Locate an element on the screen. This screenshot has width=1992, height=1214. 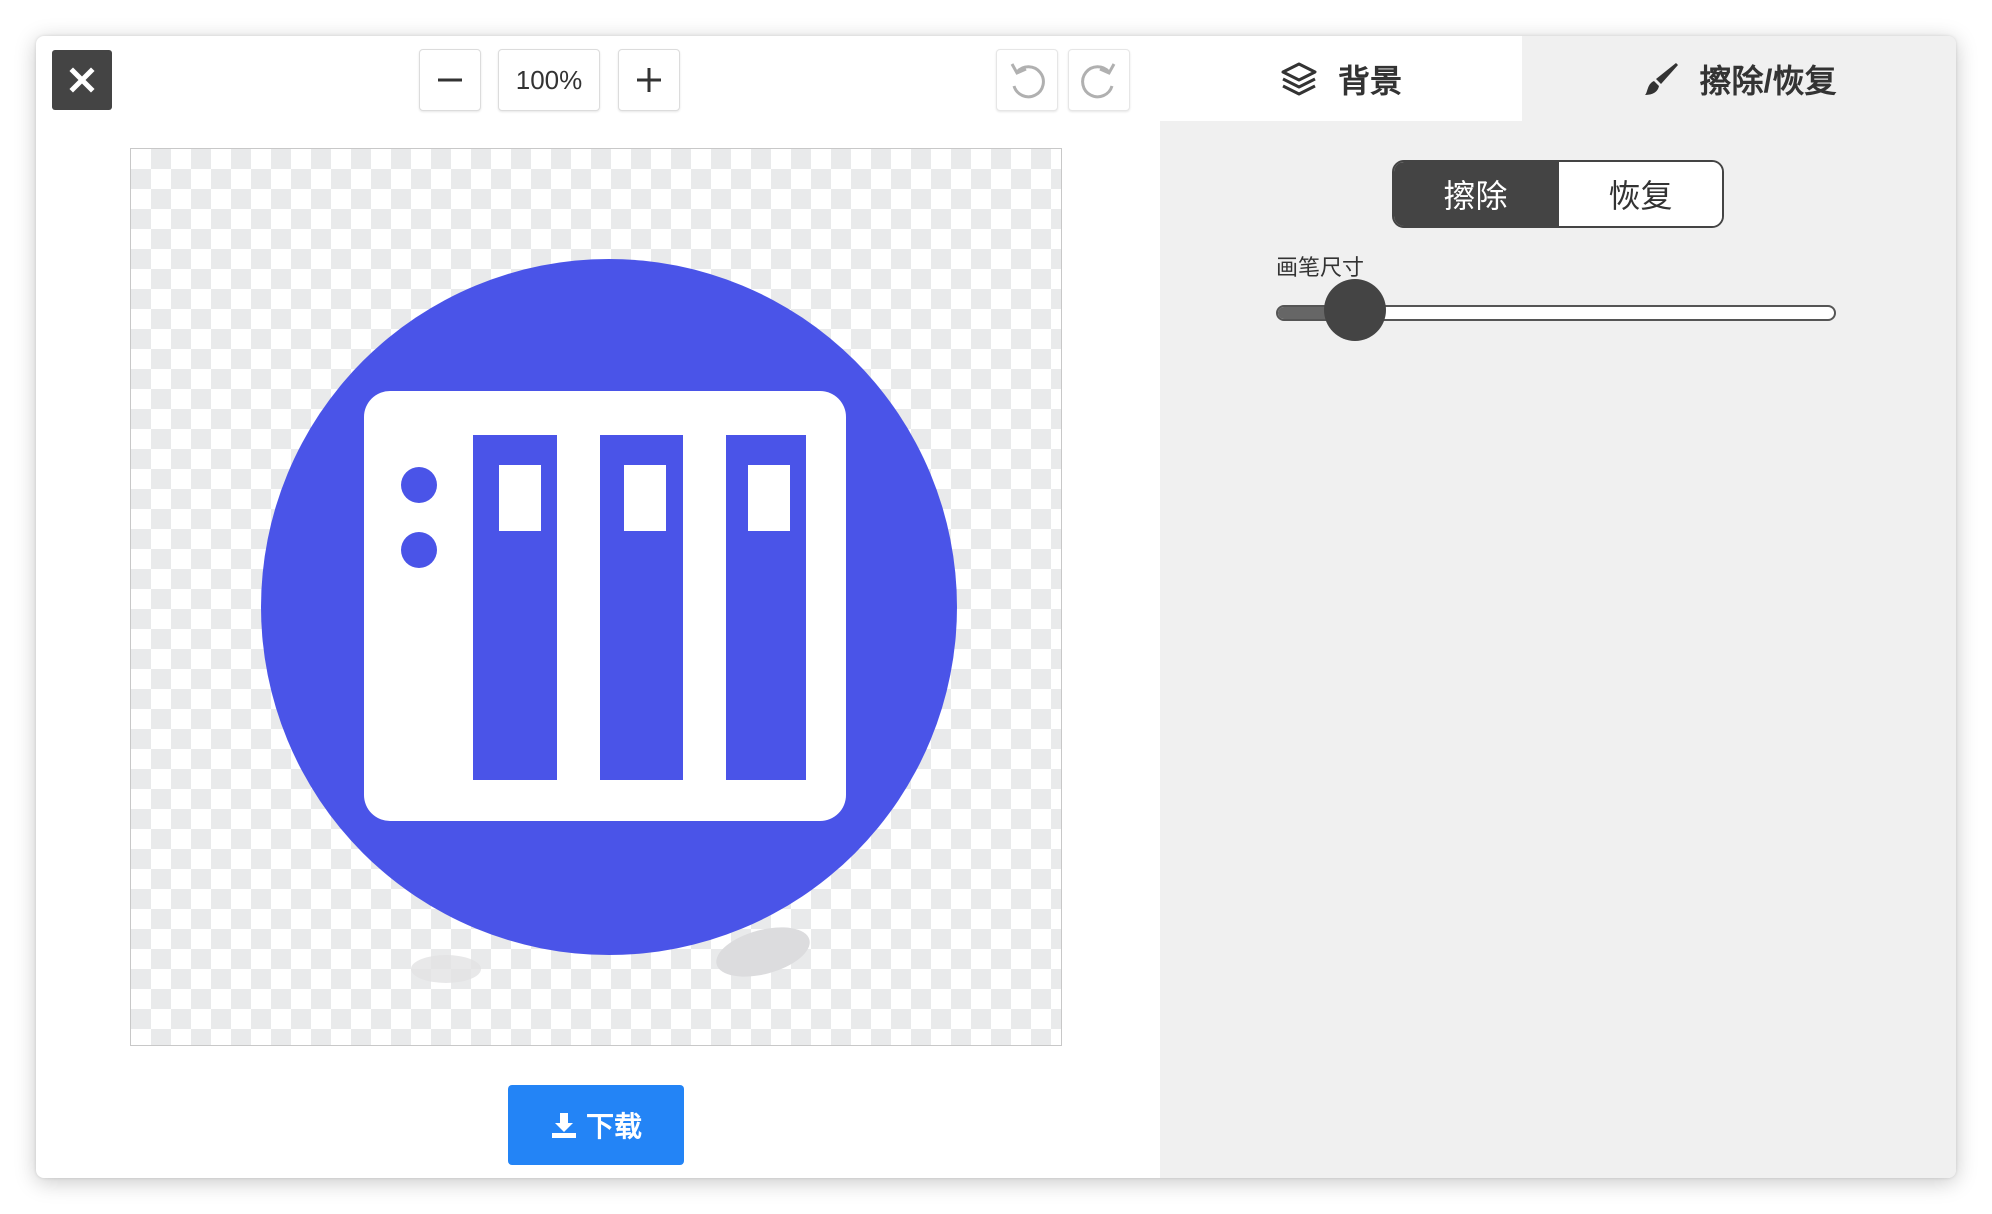
undo-icon is located at coordinates (1027, 81).